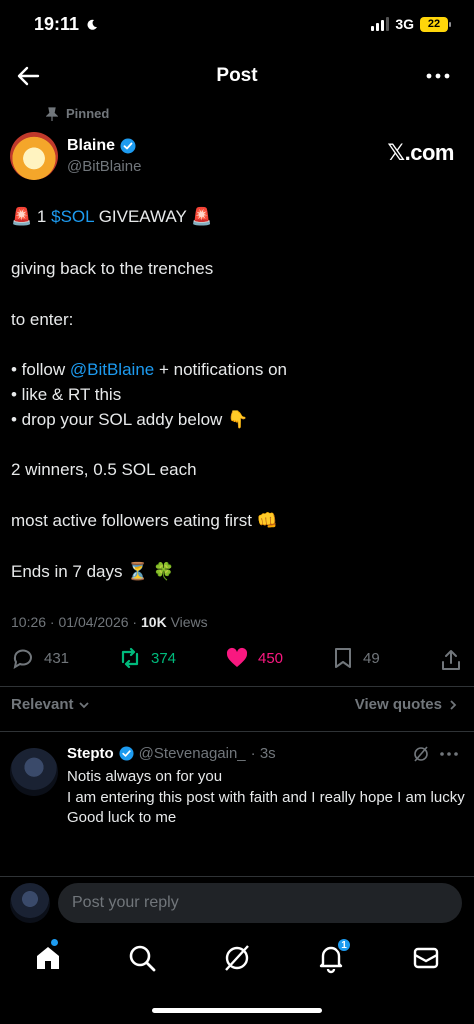  Describe the element at coordinates (138, 571) in the screenshot. I see `hourglass-icon: ⏳` at that location.